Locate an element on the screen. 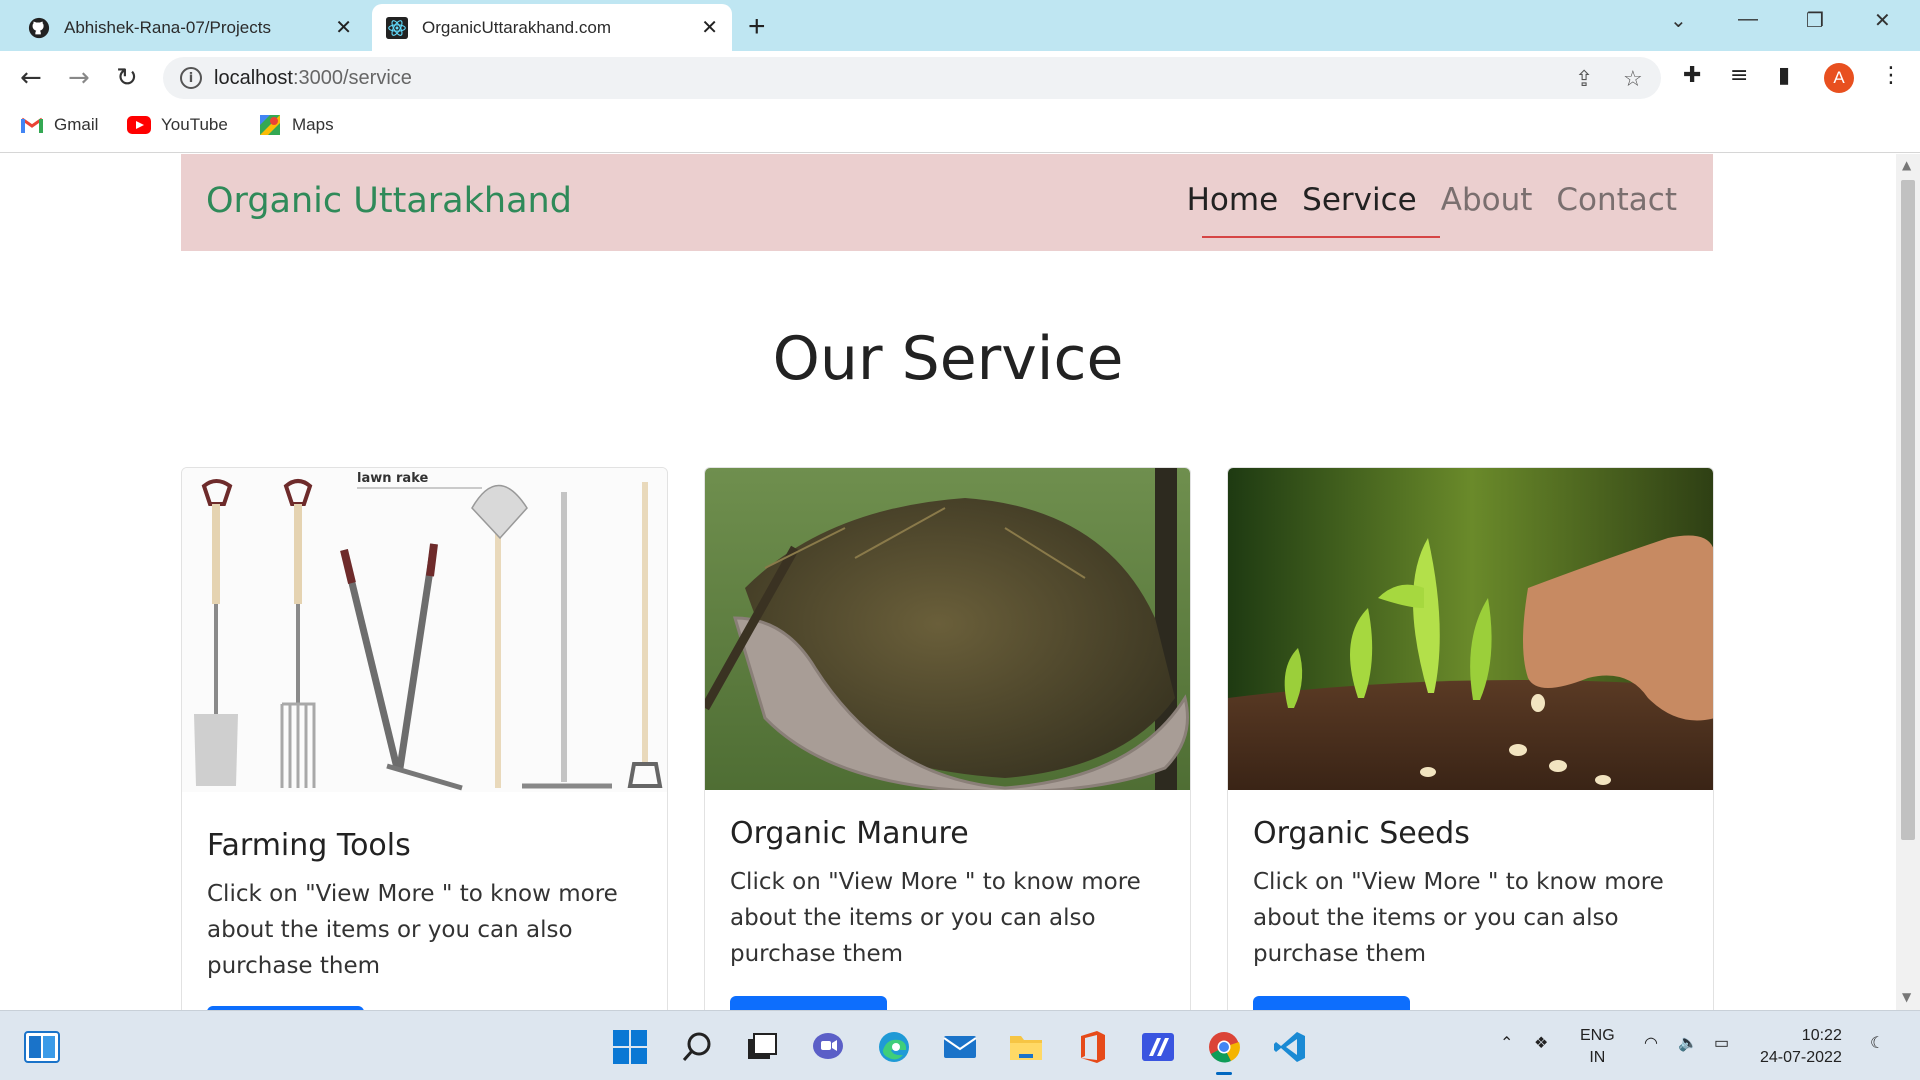 This screenshot has width=1920, height=1080. nav-link-service: Service is located at coordinates (1359, 200).